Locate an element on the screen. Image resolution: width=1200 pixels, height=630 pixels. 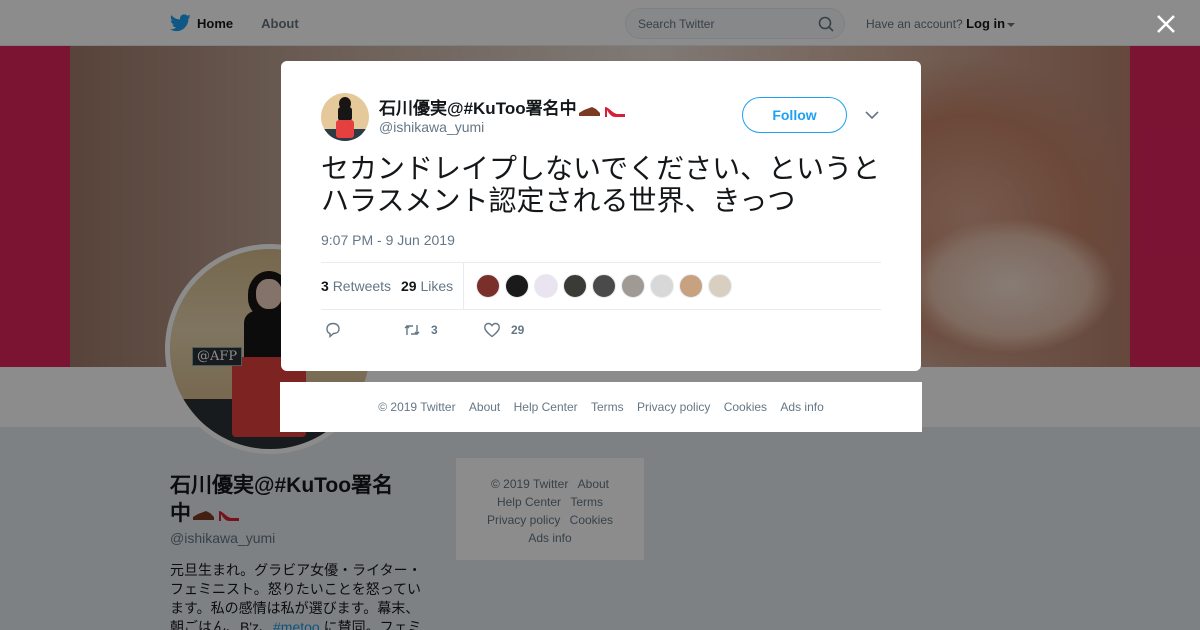
retweet-button: 3 is located at coordinates (420, 330).